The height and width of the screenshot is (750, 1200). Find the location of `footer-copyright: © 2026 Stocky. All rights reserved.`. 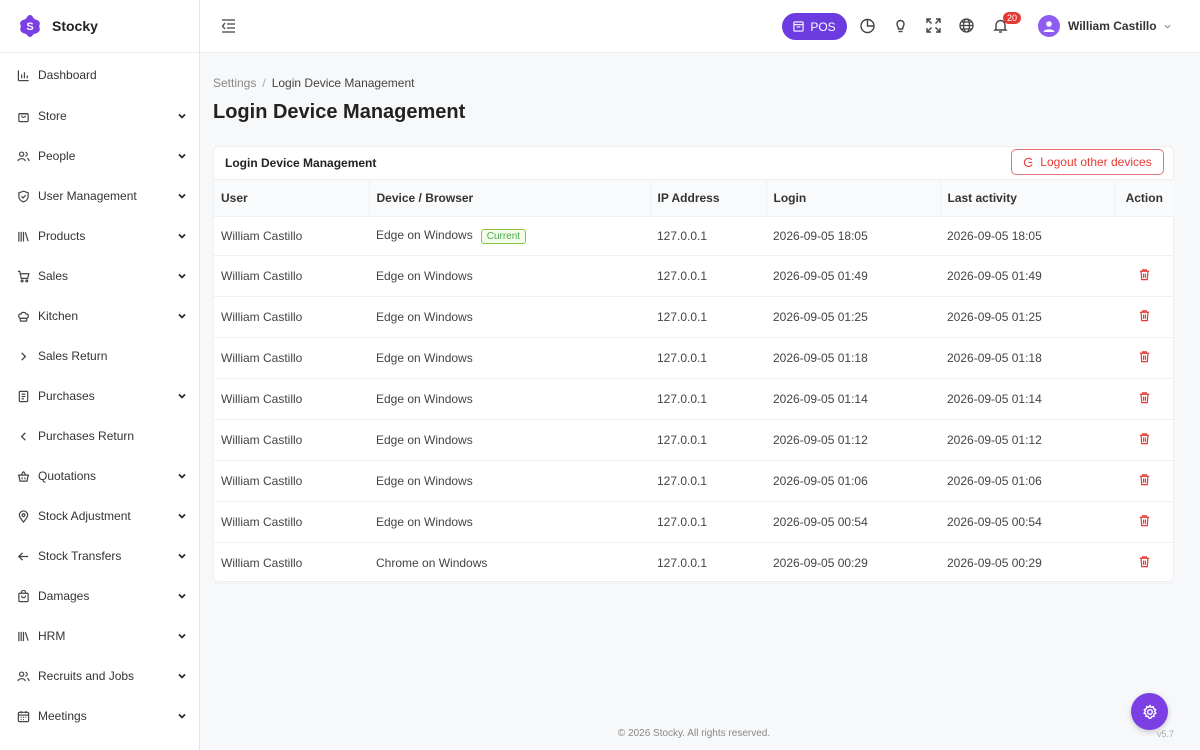

footer-copyright: © 2026 Stocky. All rights reserved. is located at coordinates (694, 733).